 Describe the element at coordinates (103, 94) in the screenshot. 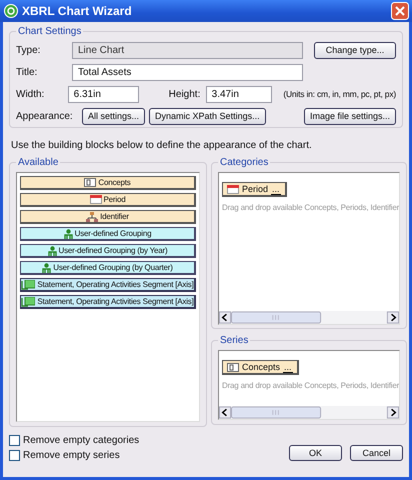

I see `width-field: 6.31in` at that location.